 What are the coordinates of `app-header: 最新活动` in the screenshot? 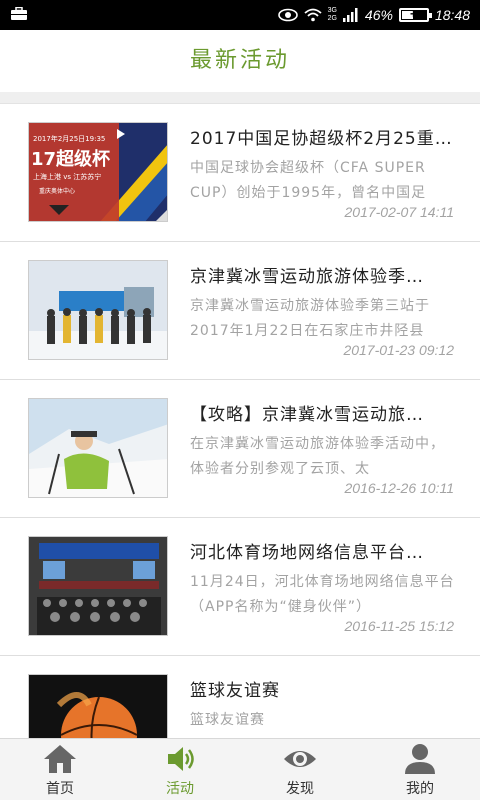 It's located at (240, 61).